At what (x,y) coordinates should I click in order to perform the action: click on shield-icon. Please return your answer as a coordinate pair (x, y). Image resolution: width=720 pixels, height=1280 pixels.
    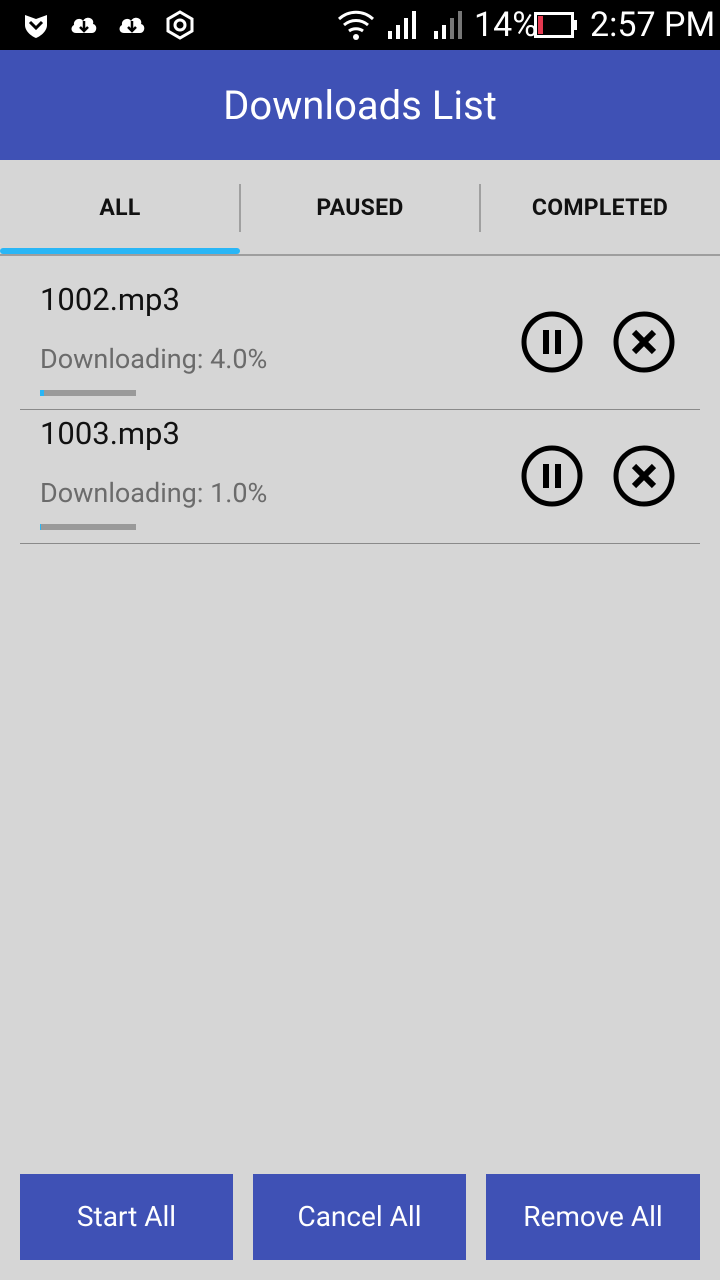
    Looking at the image, I should click on (36, 26).